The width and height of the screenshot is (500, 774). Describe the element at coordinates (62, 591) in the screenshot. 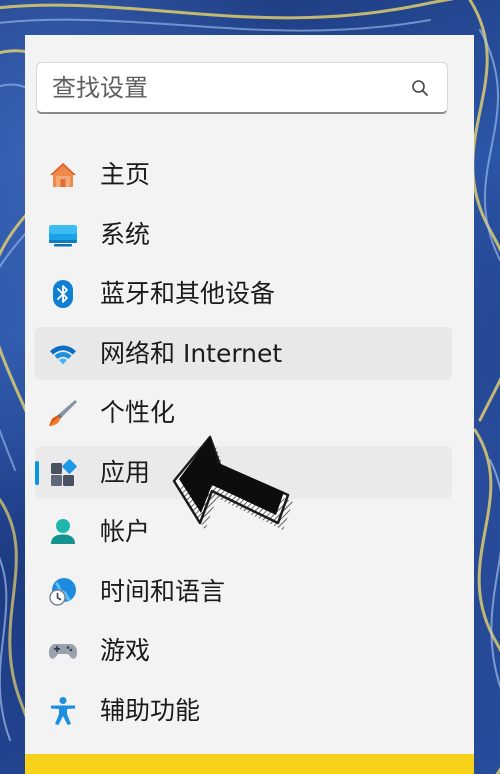

I see `globe-clock-icon` at that location.